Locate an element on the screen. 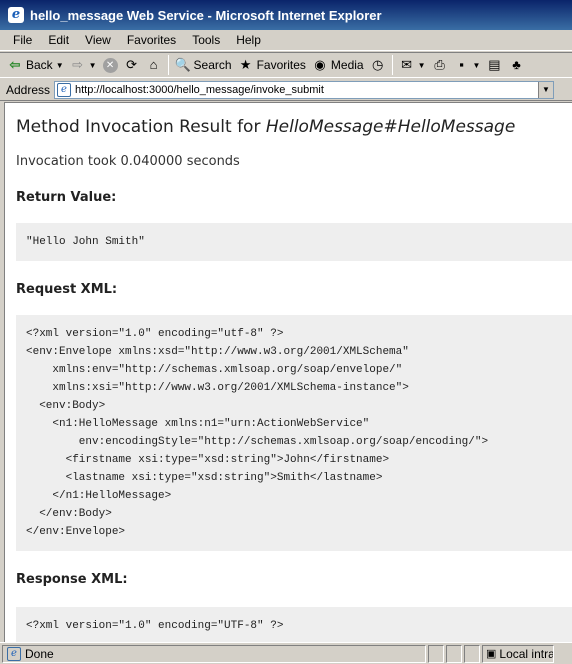 The height and width of the screenshot is (664, 572). menu-bar: File Edit View Favorites Tools Help is located at coordinates (286, 40).